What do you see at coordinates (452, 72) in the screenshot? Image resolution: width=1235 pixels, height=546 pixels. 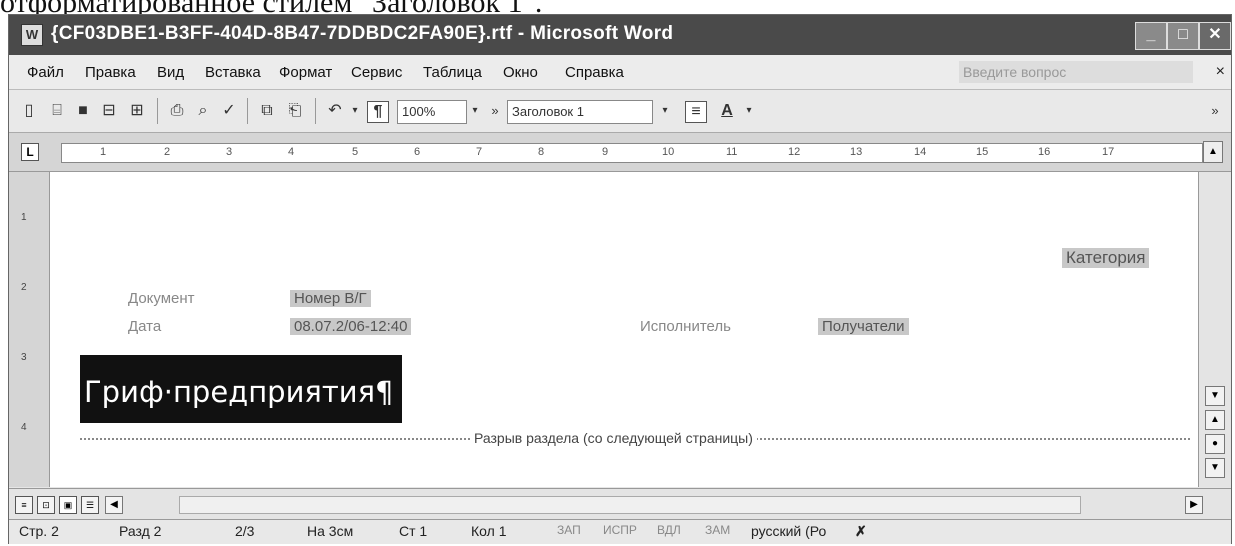 I see `menu-table: Таблица` at bounding box center [452, 72].